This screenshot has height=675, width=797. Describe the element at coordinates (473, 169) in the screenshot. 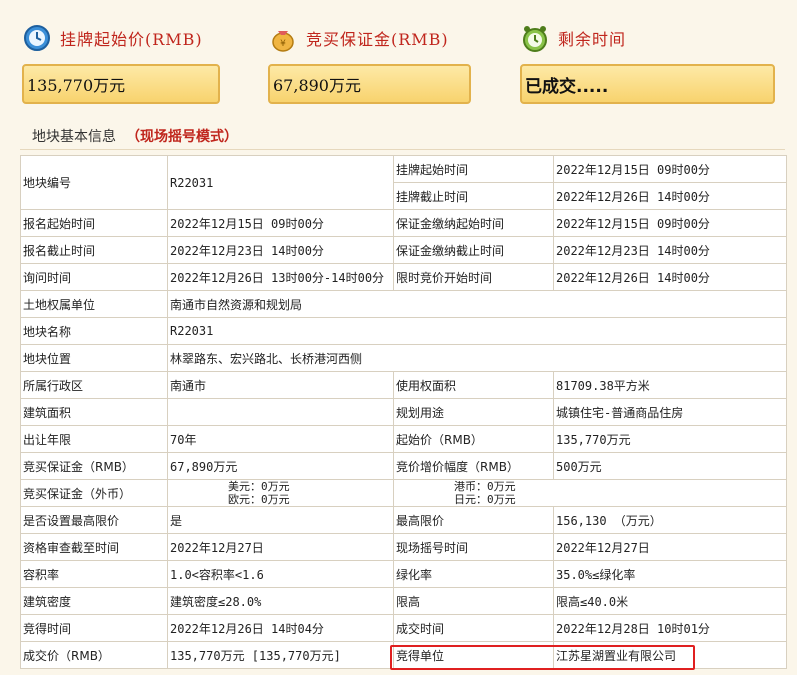

I see `table-cell-label: 挂牌起始时间` at that location.